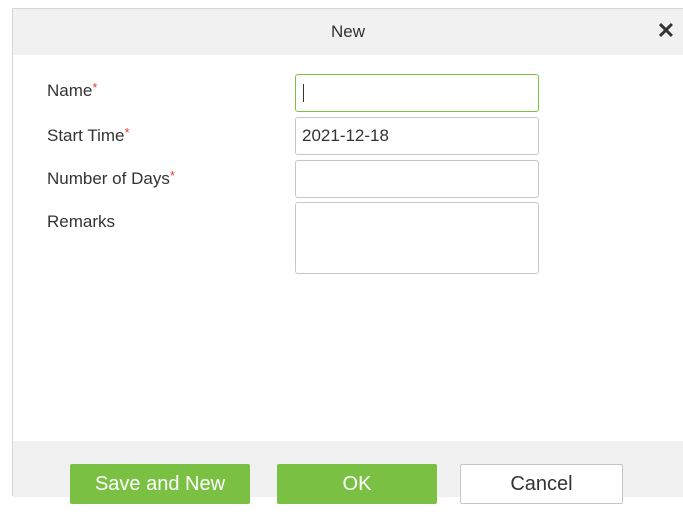  Describe the element at coordinates (108, 178) in the screenshot. I see `number-of-days-label-text: Number of Days` at that location.